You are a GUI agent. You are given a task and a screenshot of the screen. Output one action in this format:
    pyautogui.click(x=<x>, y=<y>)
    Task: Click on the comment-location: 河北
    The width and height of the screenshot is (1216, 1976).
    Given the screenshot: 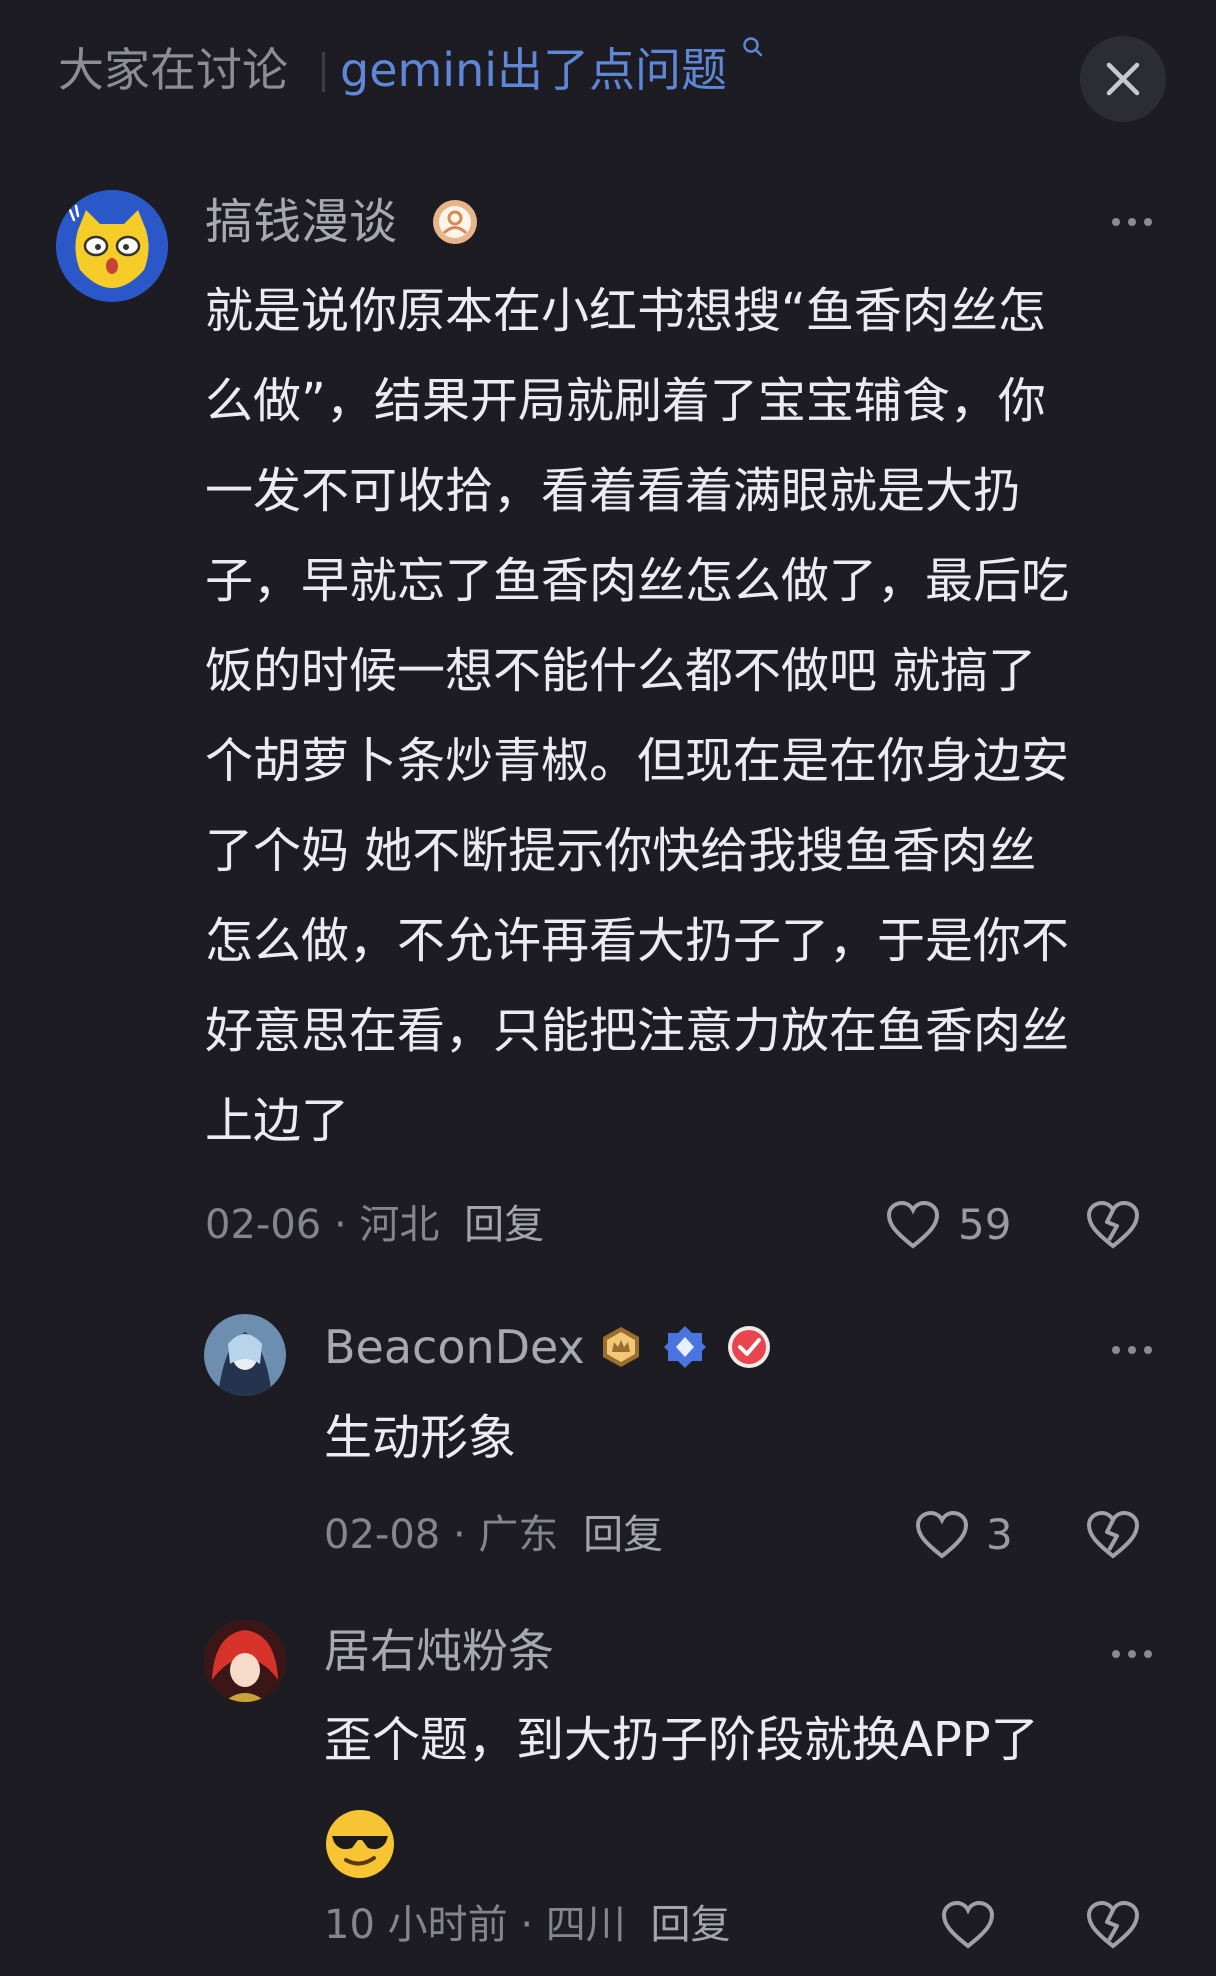 What is the action you would take?
    pyautogui.click(x=399, y=1225)
    